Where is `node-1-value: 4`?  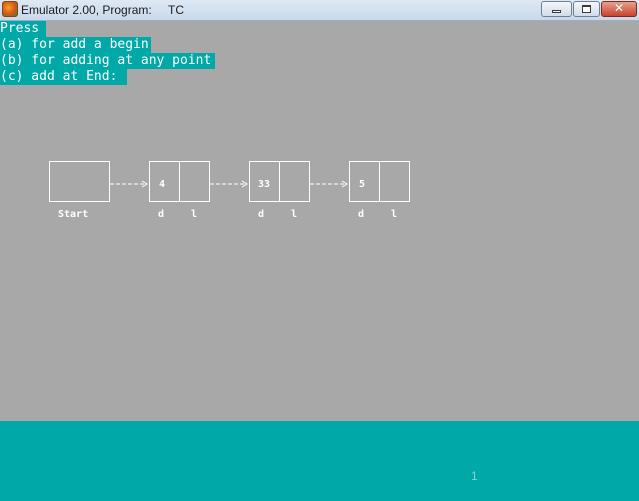 node-1-value: 4 is located at coordinates (162, 184).